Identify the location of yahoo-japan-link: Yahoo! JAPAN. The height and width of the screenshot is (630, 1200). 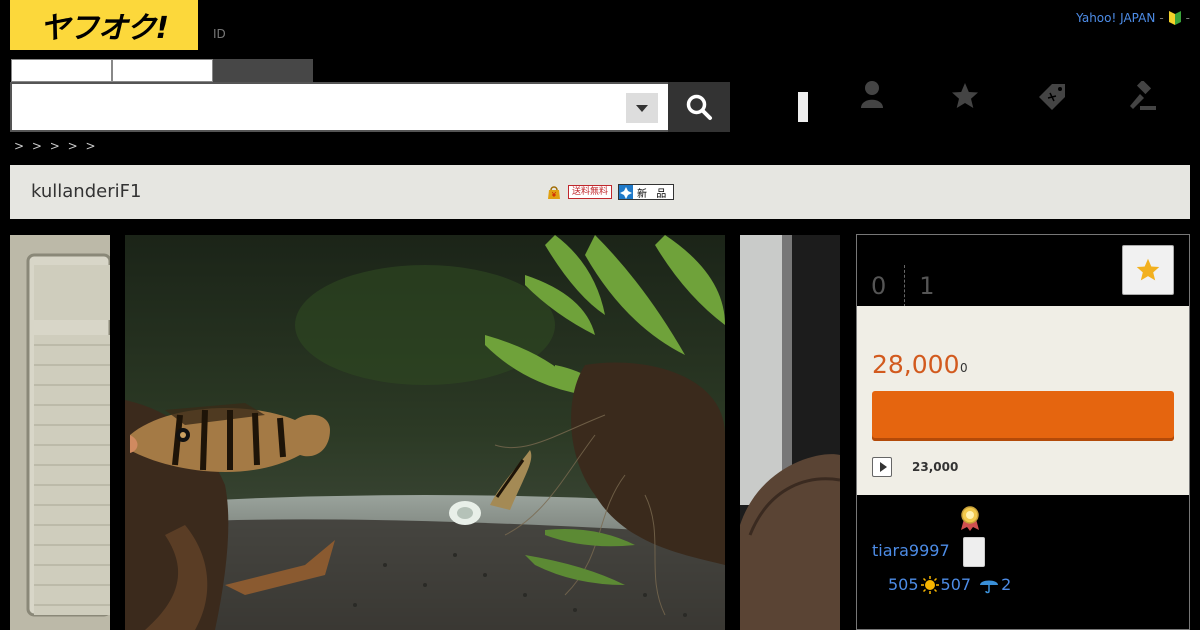
(1115, 18).